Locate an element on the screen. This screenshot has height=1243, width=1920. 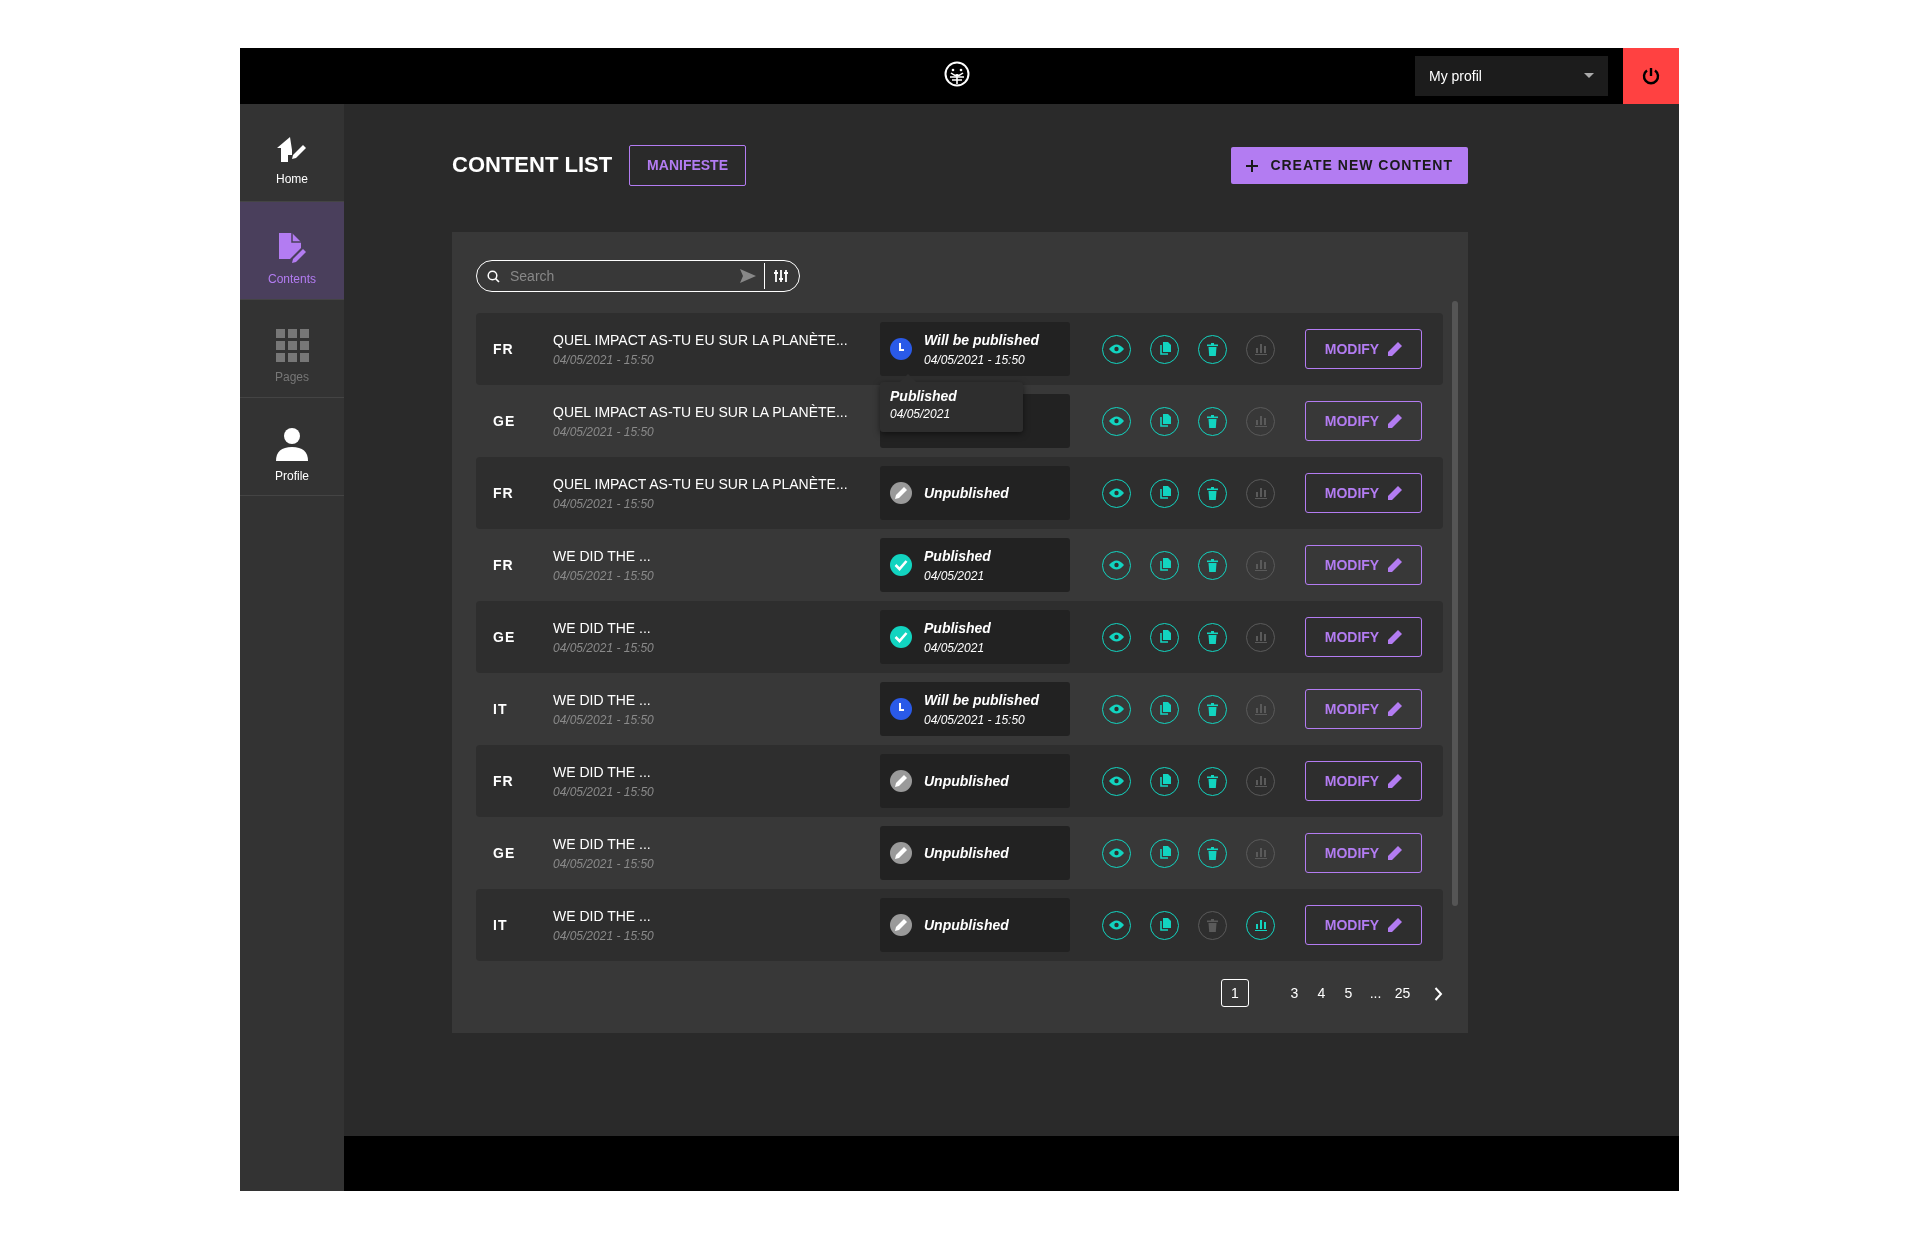
search-icon is located at coordinates (493, 276).